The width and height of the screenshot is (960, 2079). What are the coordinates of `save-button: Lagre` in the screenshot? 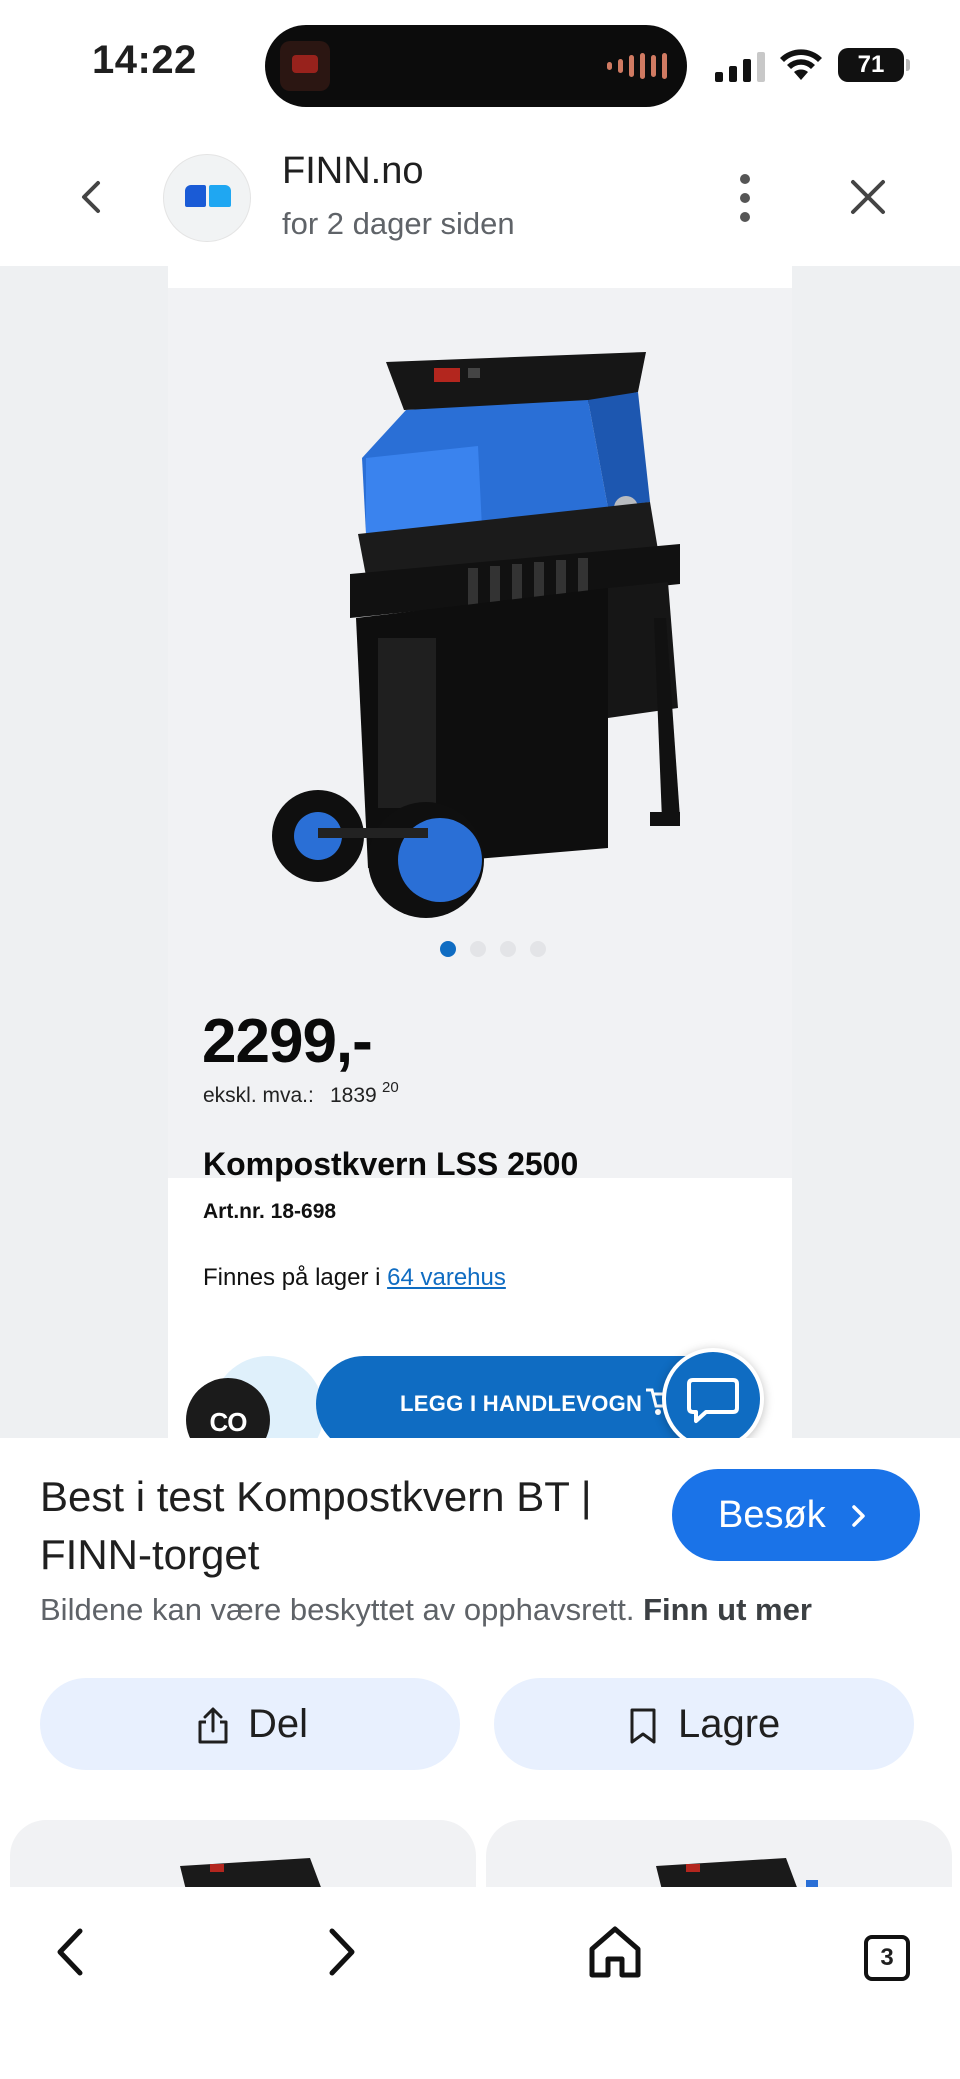 It's located at (704, 1724).